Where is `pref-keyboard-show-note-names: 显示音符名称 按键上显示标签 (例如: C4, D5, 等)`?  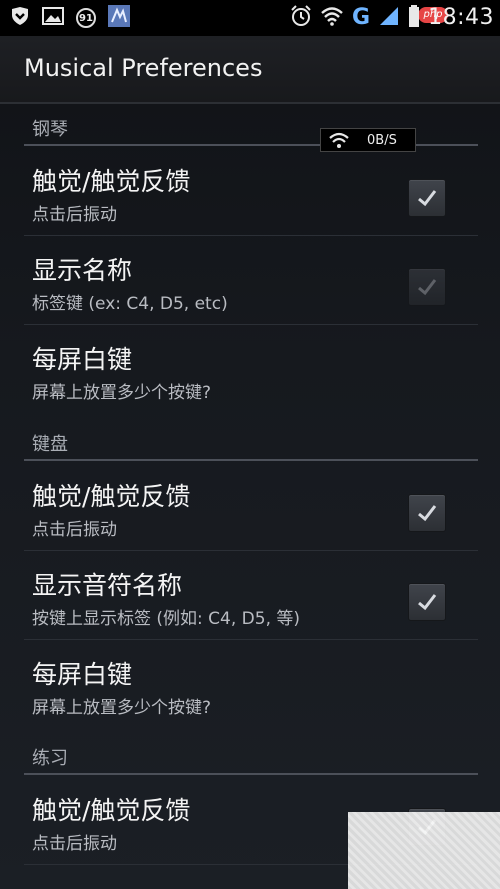 pref-keyboard-show-note-names: 显示音符名称 按键上显示标签 (例如: C4, D5, 等) is located at coordinates (251, 596).